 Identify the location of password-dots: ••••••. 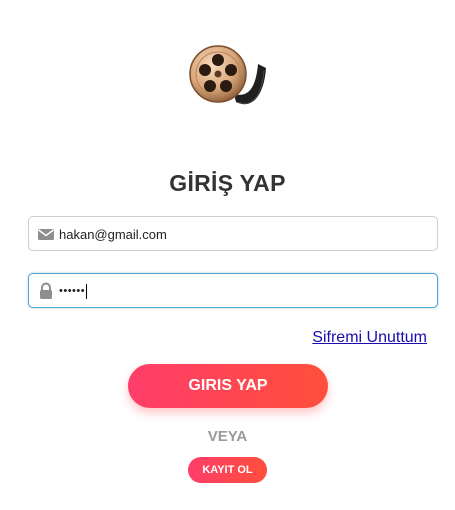
(72, 291).